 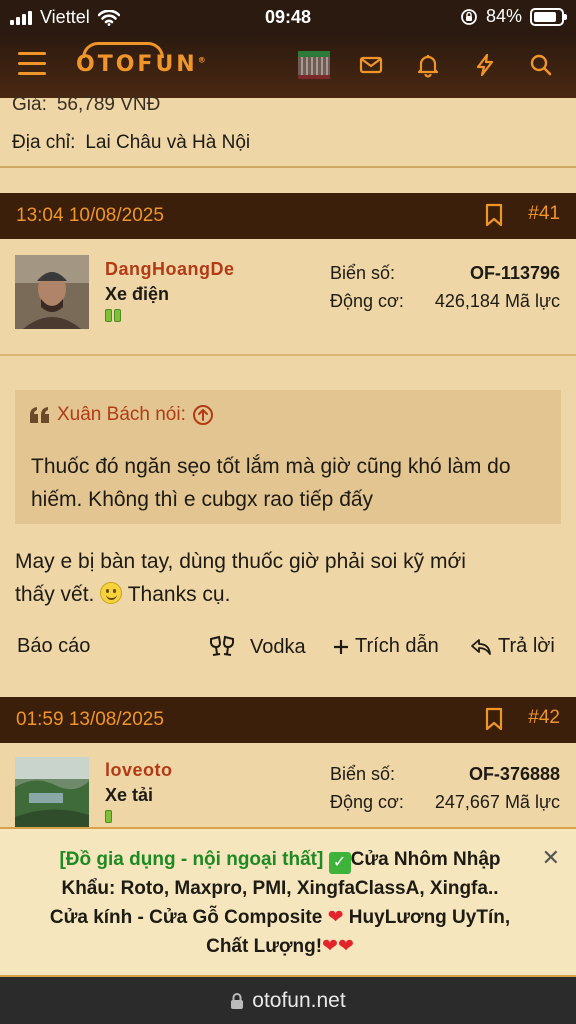 I want to click on mail-icon, so click(x=371, y=65).